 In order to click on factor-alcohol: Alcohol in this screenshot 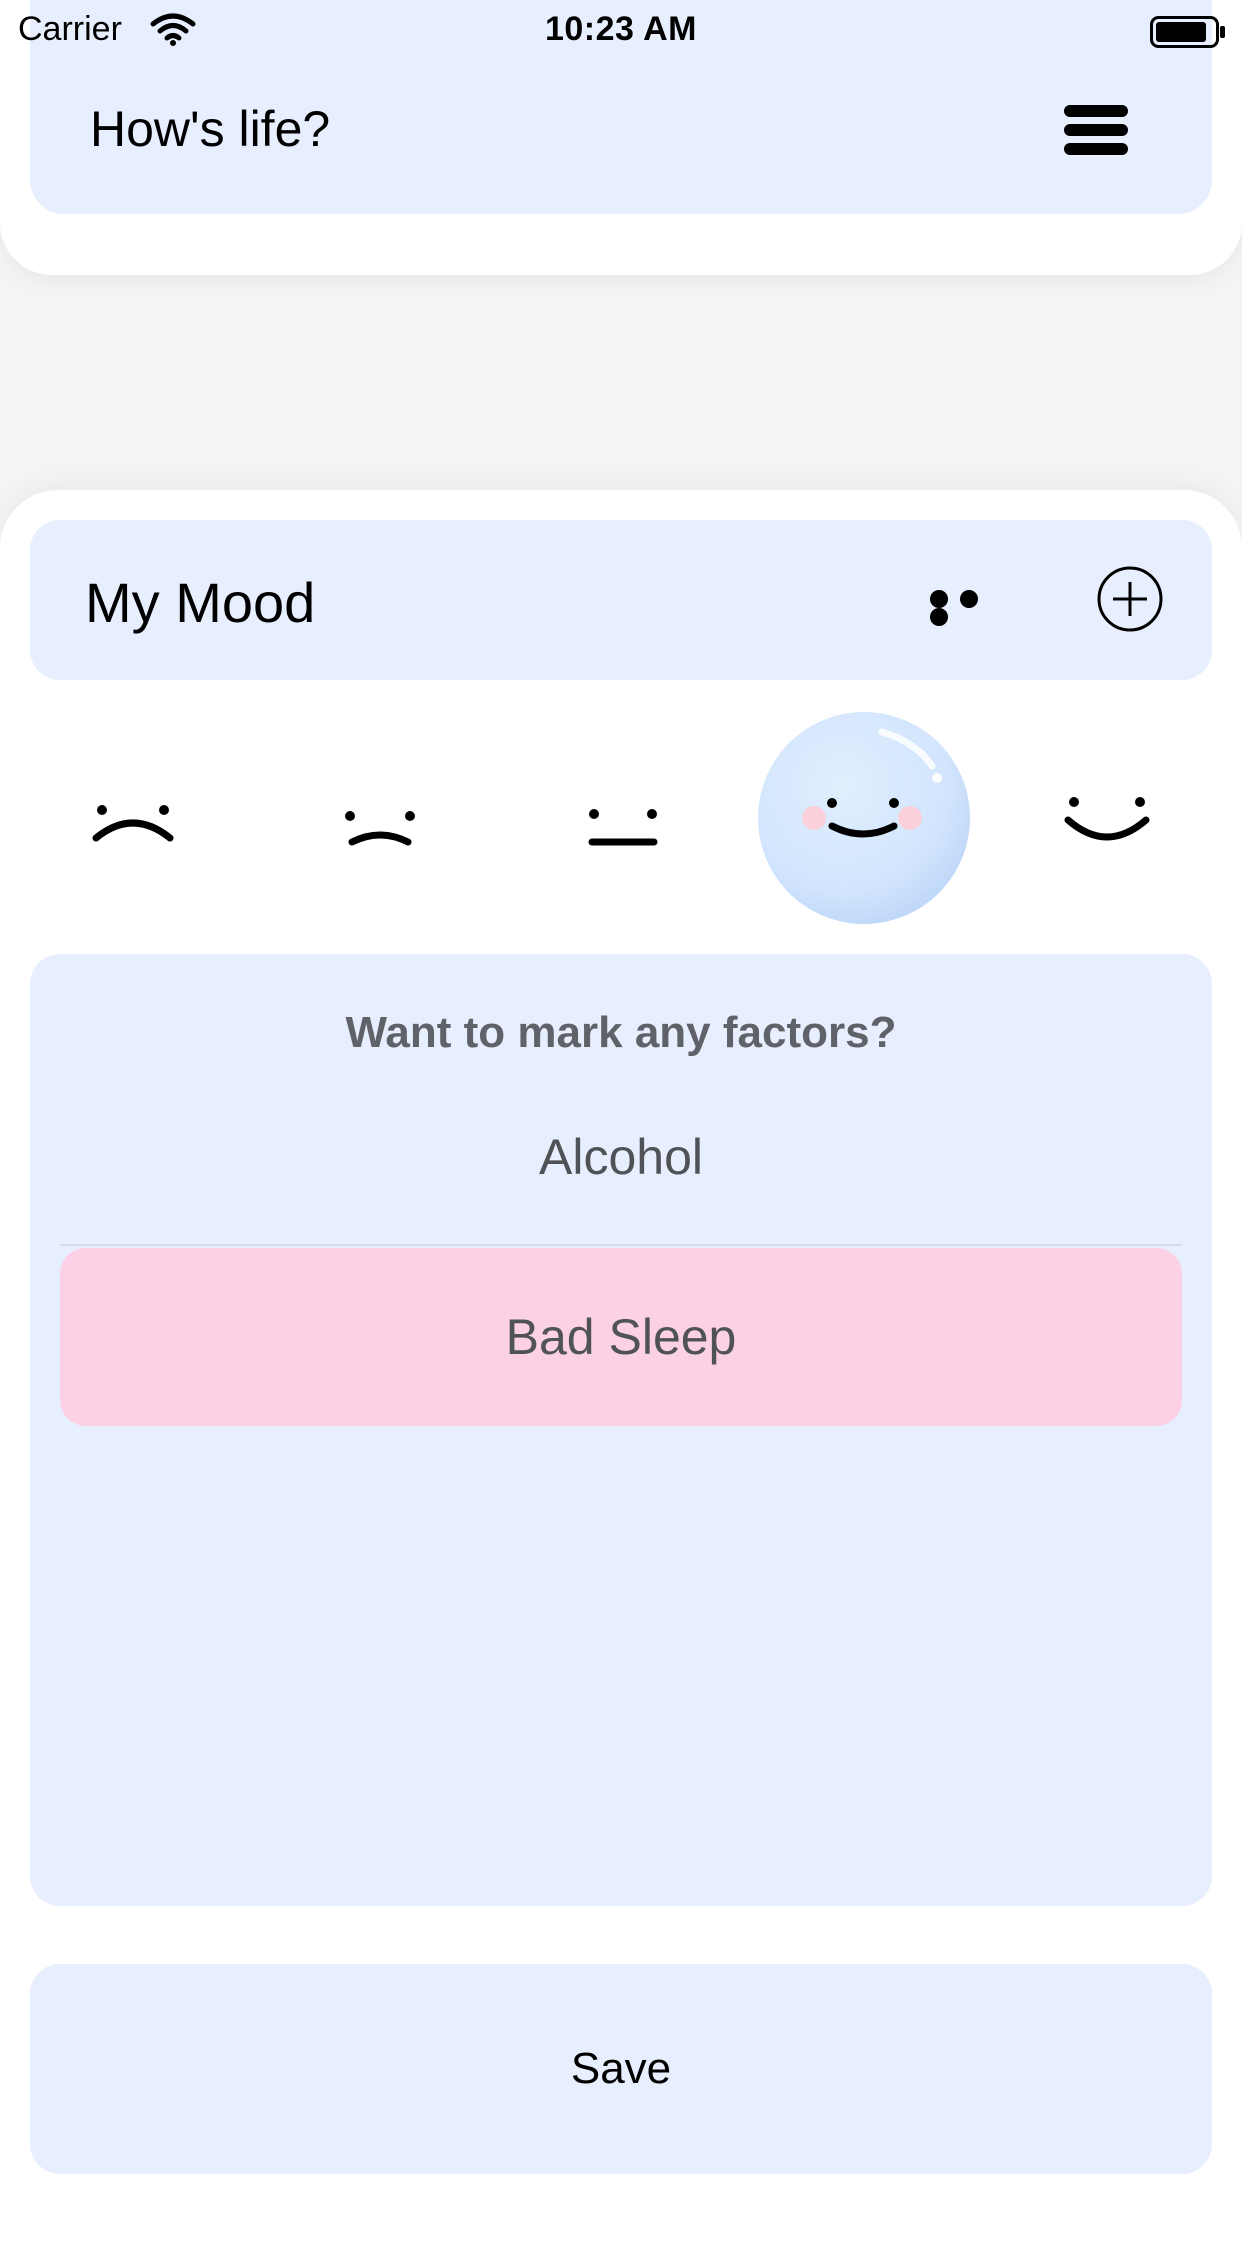, I will do `click(621, 1157)`.